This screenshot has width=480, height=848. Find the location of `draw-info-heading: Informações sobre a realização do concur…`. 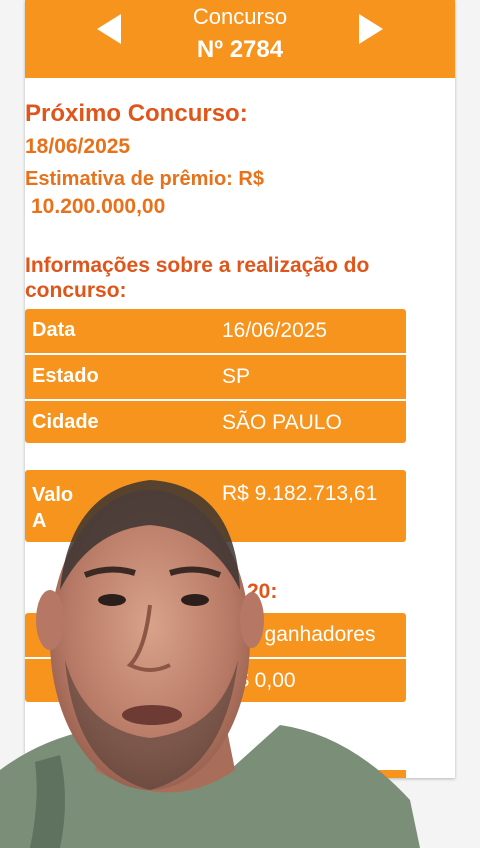

draw-info-heading: Informações sobre a realização do concur… is located at coordinates (197, 278).